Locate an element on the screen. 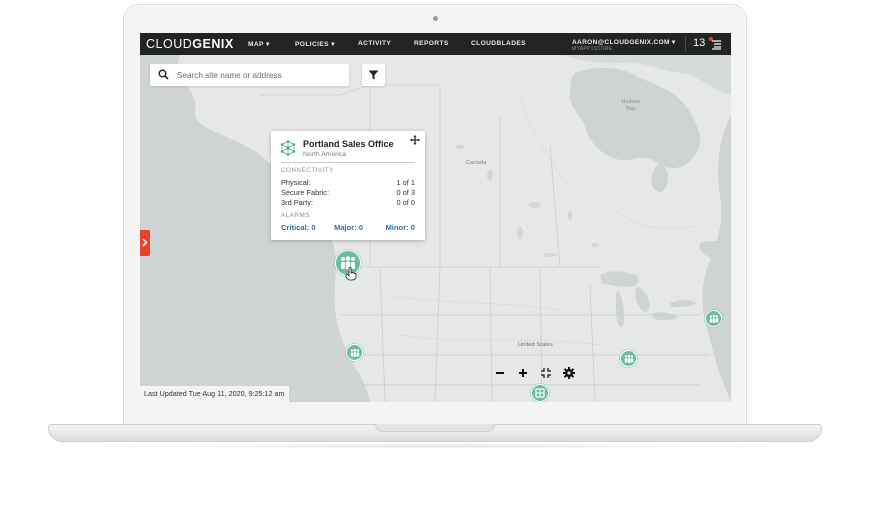 The width and height of the screenshot is (886, 512). alarm-critical-link: Critical: 0 is located at coordinates (298, 227).